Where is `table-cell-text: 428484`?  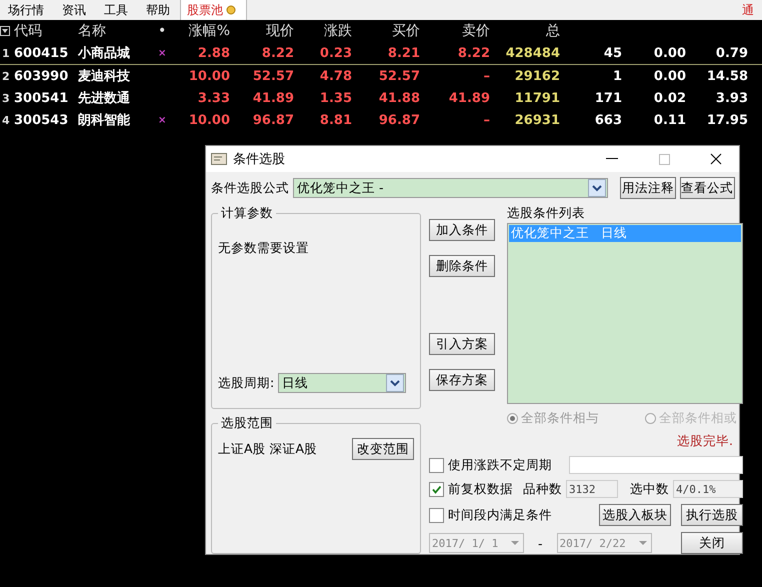
table-cell-text: 428484 is located at coordinates (532, 53).